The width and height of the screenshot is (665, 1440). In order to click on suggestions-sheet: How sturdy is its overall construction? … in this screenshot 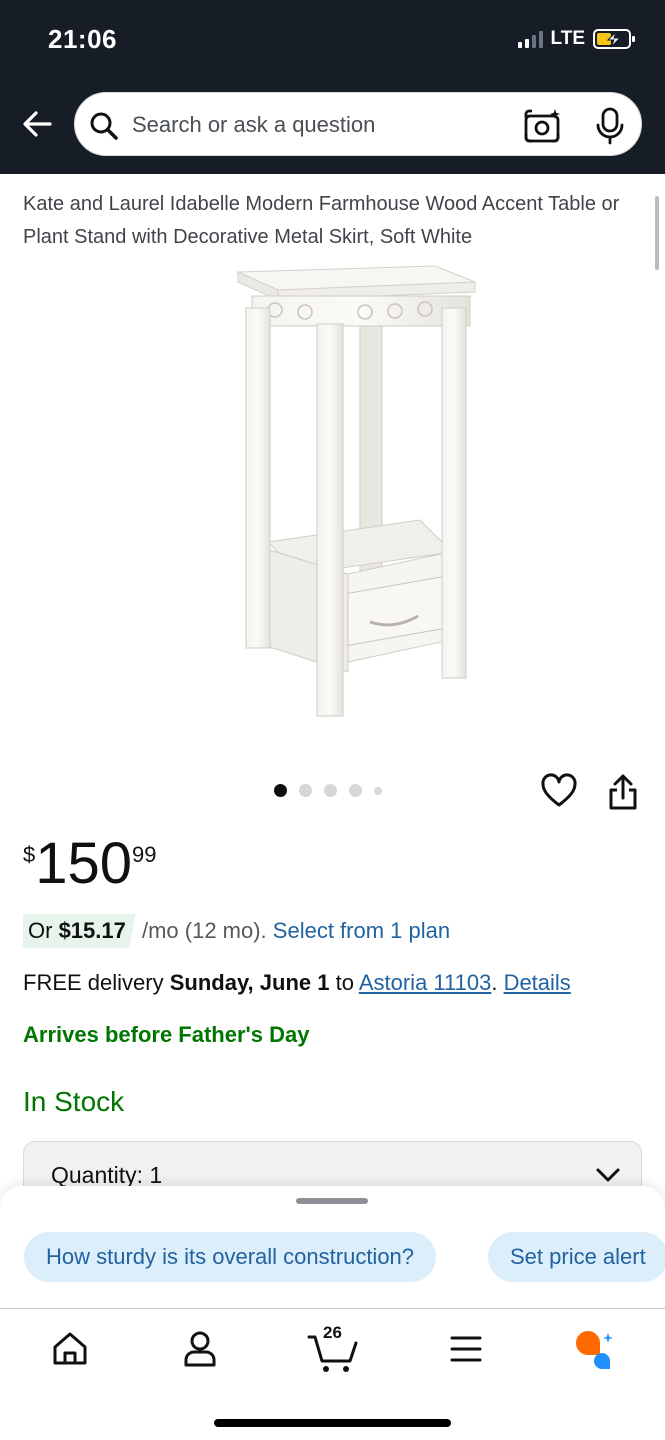, I will do `click(332, 1247)`.